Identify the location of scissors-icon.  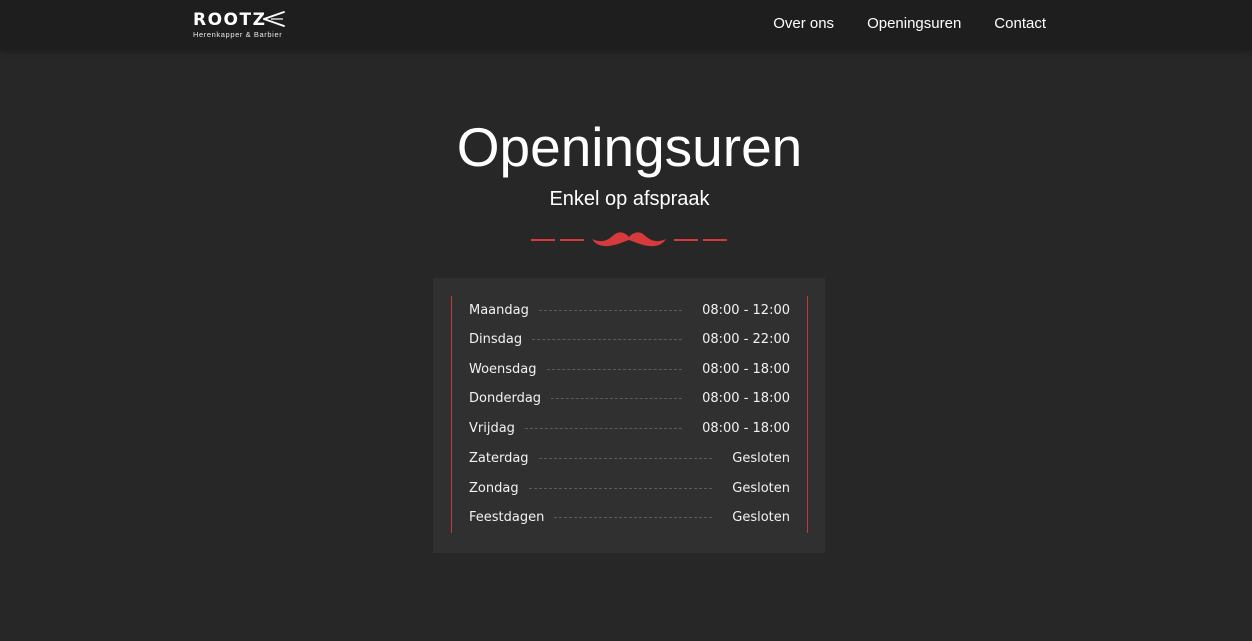
(274, 19).